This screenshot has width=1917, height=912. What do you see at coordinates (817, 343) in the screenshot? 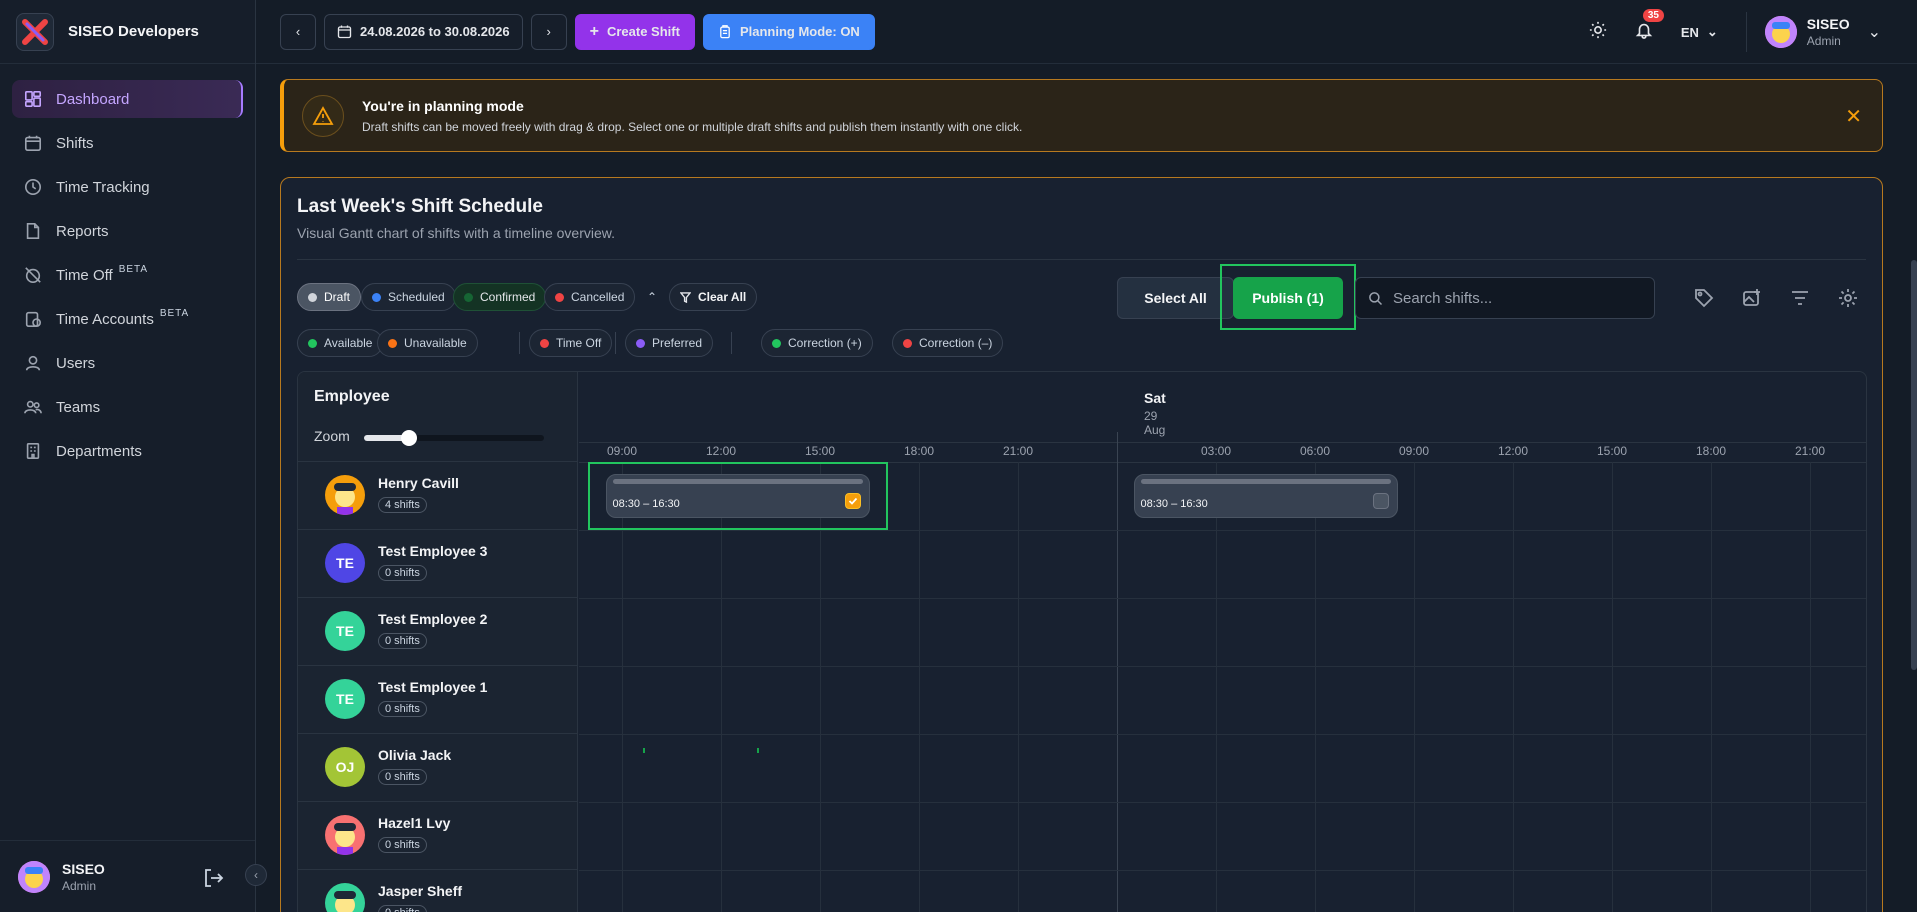
I see `filter-chip-correction-plus: Correction (+)` at bounding box center [817, 343].